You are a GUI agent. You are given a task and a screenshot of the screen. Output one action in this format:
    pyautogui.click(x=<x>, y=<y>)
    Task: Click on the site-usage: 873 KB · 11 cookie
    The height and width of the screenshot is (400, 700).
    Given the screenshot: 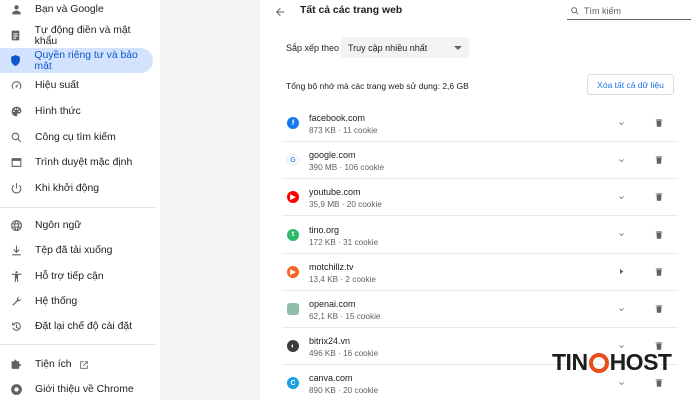 What is the action you would take?
    pyautogui.click(x=343, y=130)
    